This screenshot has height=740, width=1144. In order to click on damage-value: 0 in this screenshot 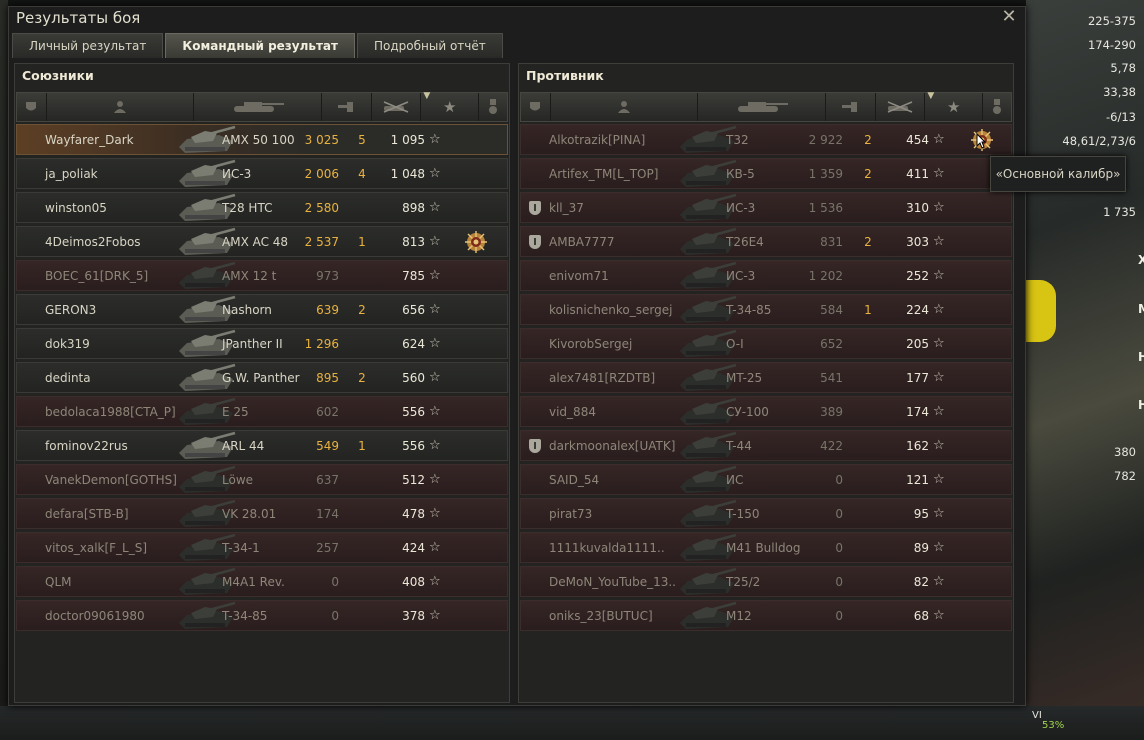, I will do `click(335, 616)`.